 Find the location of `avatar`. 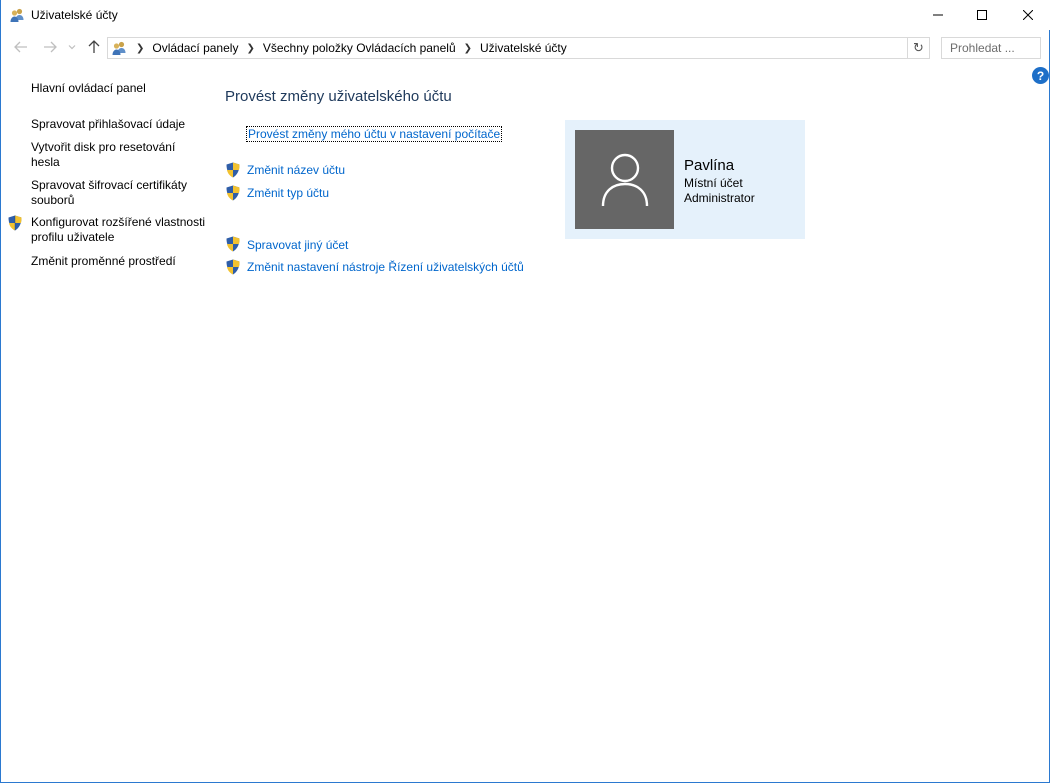

avatar is located at coordinates (624, 179).